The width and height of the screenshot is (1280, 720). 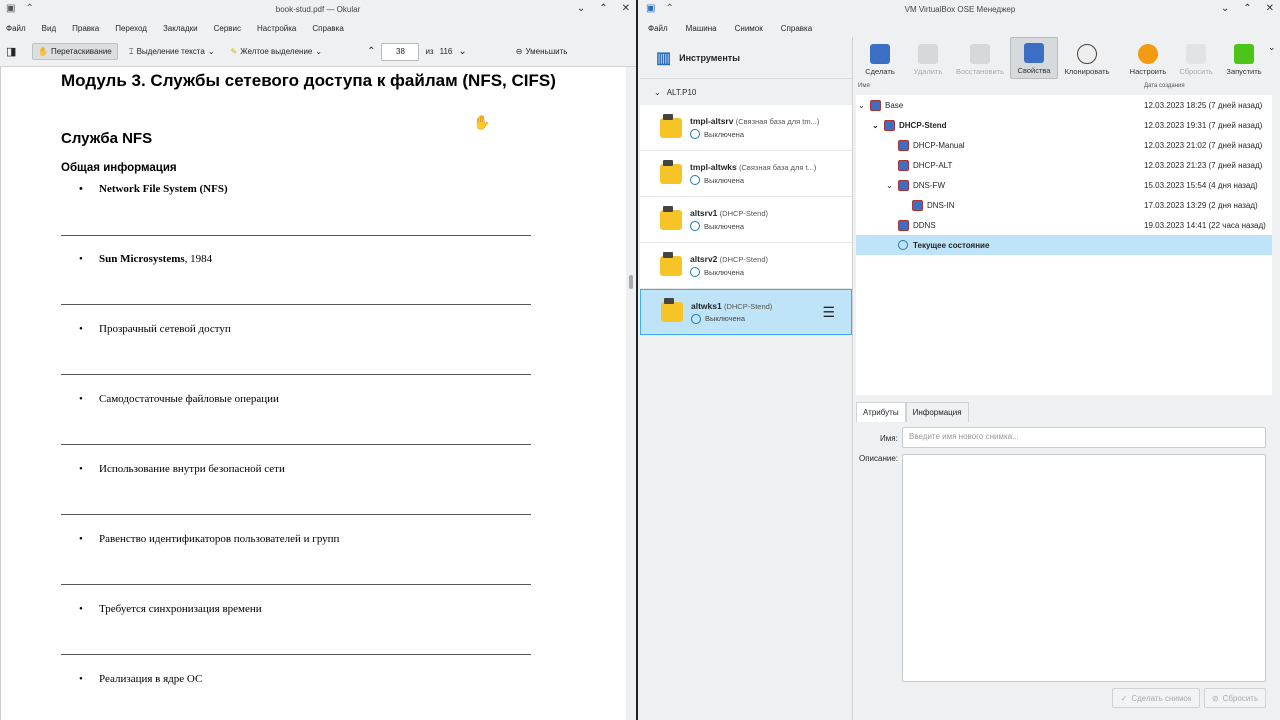 I want to click on tab-information: Информация, so click(x=937, y=412).